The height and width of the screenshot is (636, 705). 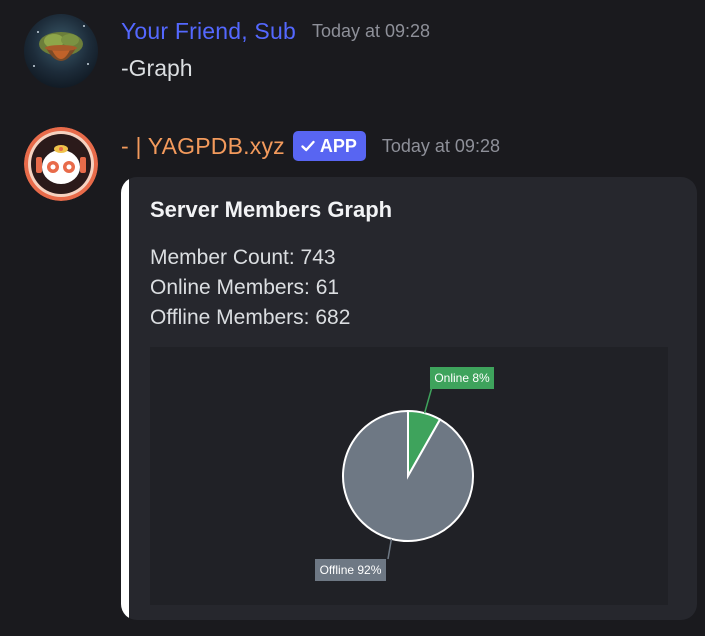 What do you see at coordinates (157, 68) in the screenshot?
I see `message-text: -Graph` at bounding box center [157, 68].